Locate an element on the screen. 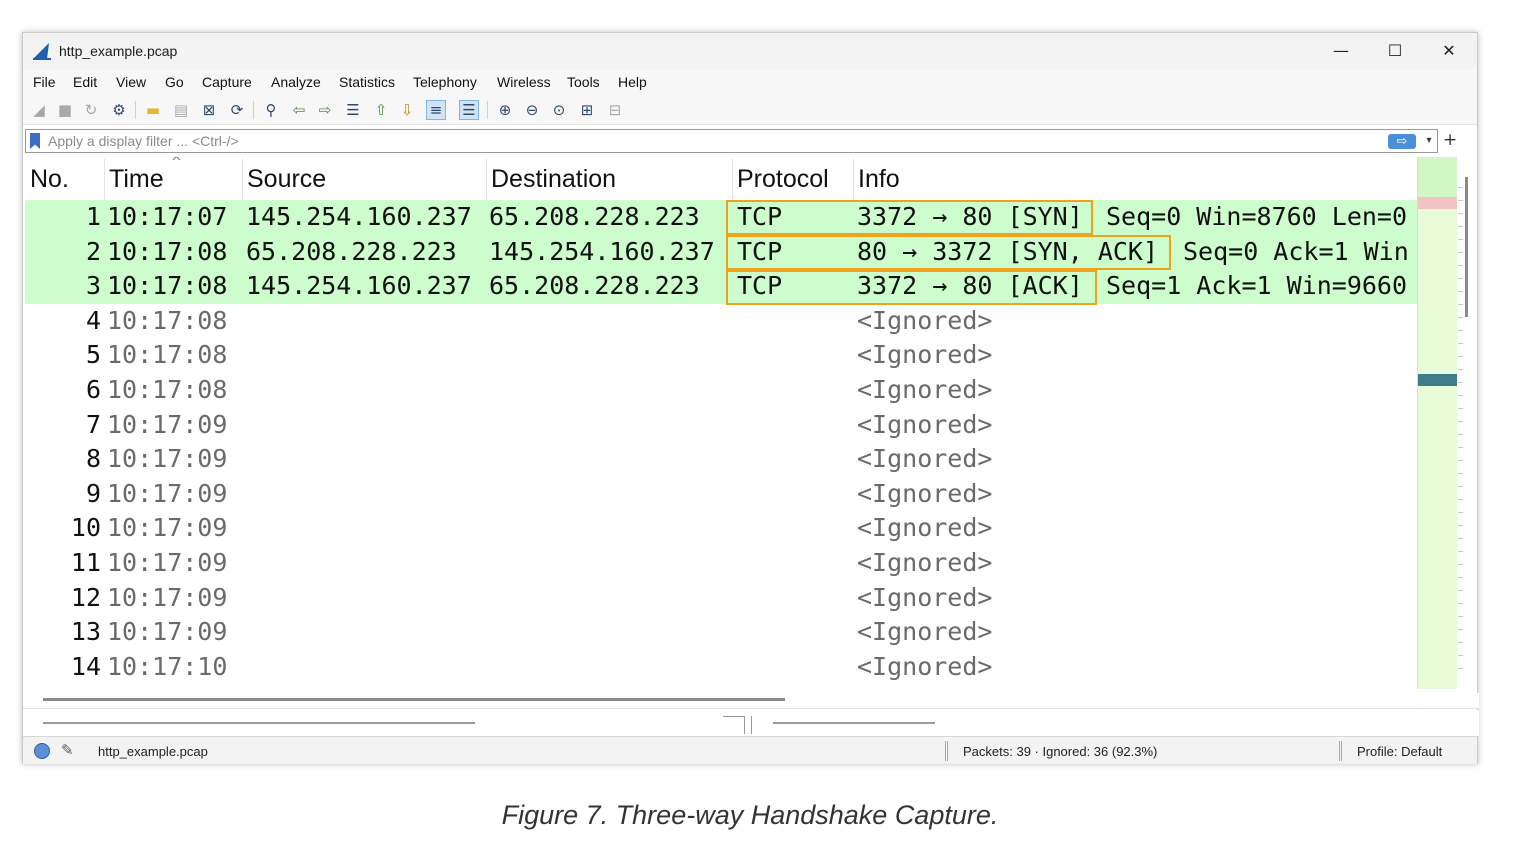 Image resolution: width=1536 pixels, height=850 pixels. filter-dropdown-icon: ▾ is located at coordinates (1429, 141).